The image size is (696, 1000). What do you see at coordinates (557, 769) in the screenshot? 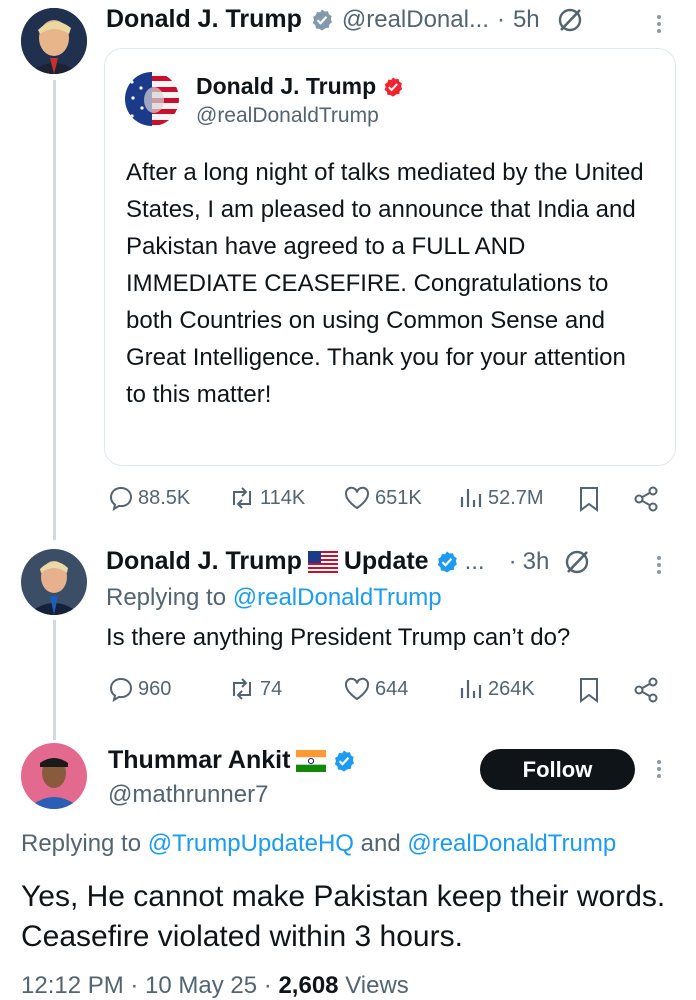
I see `follow-button: Follow` at bounding box center [557, 769].